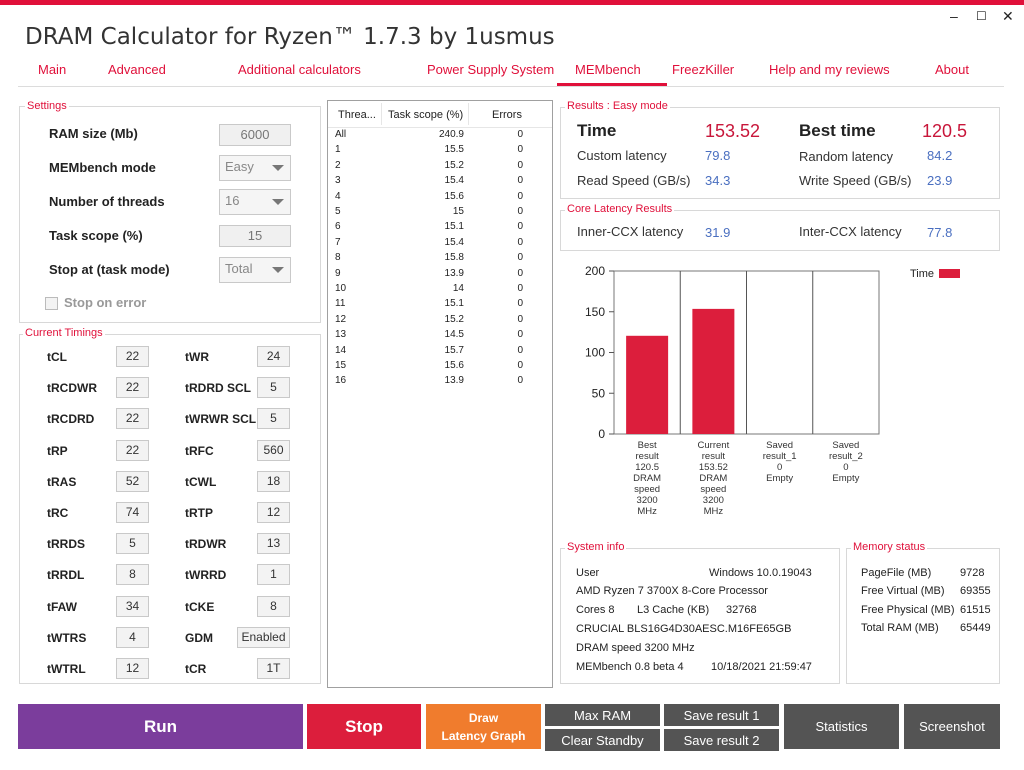  What do you see at coordinates (855, 180) in the screenshot?
I see `write-speed-label: Write Speed (GB/s)` at bounding box center [855, 180].